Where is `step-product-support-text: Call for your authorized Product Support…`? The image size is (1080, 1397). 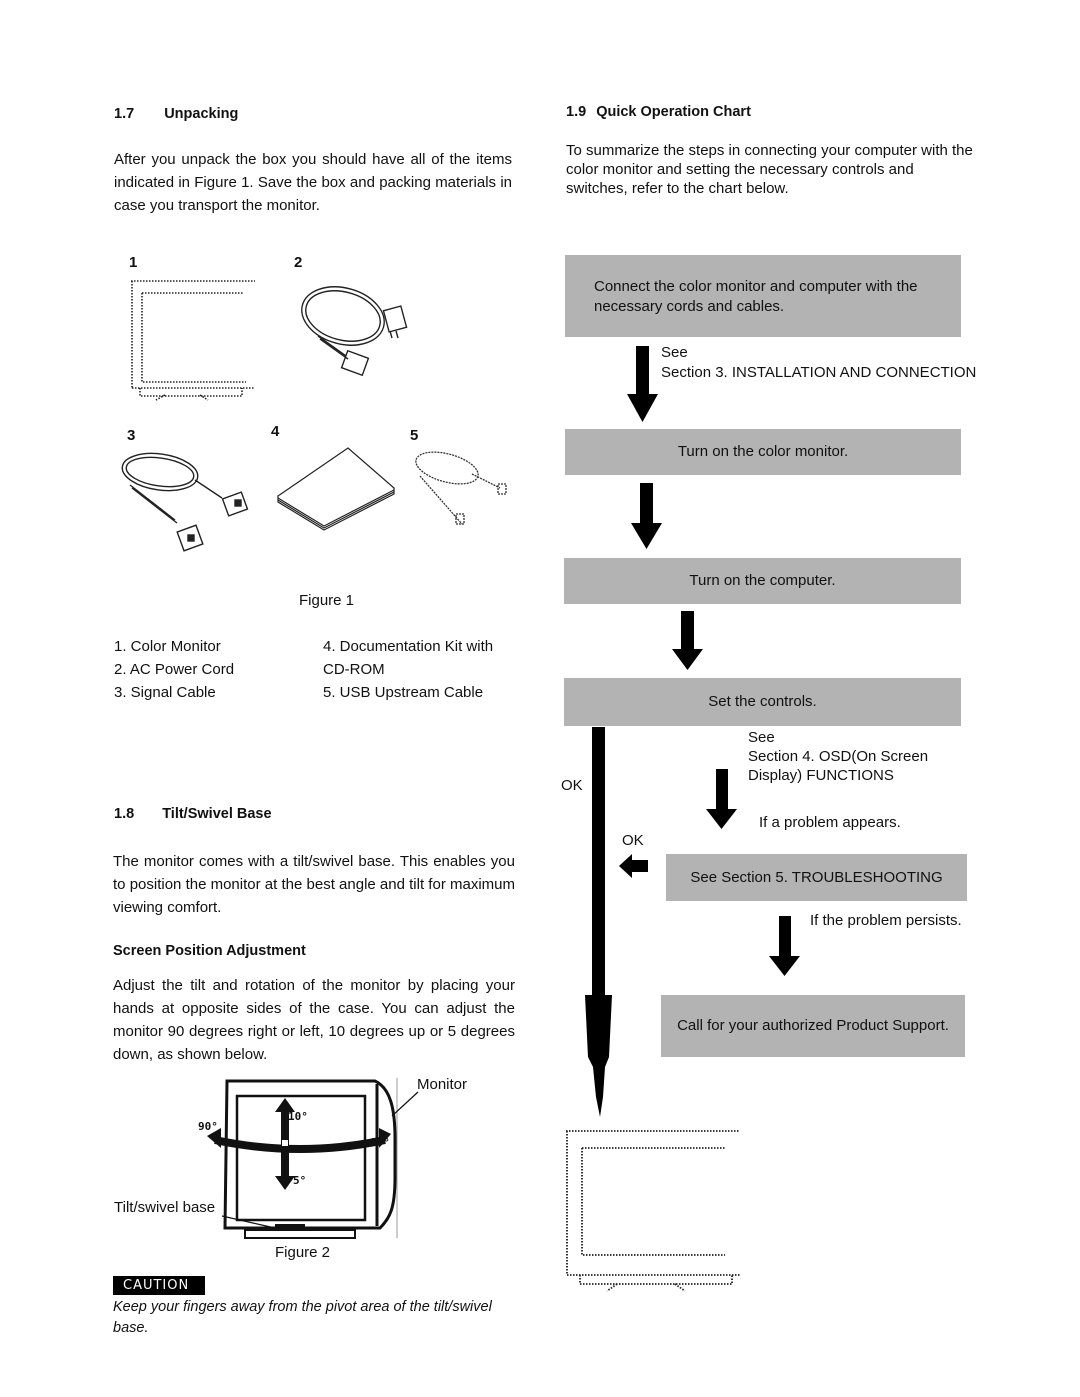 step-product-support-text: Call for your authorized Product Support… is located at coordinates (813, 1025).